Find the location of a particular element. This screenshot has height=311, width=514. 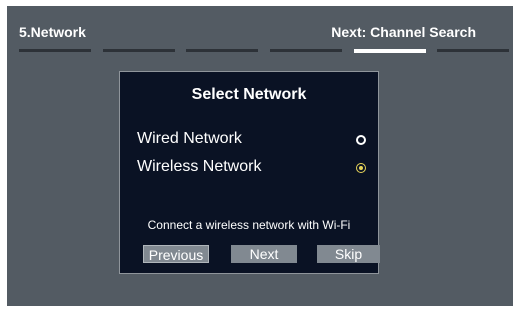

radio-unselected-icon is located at coordinates (361, 140).